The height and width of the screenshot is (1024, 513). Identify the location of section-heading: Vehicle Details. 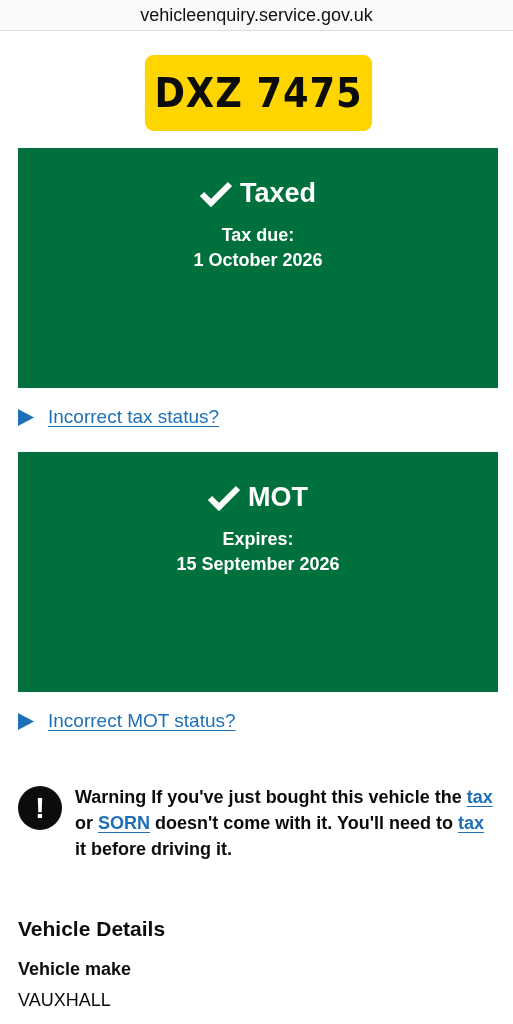
(92, 929).